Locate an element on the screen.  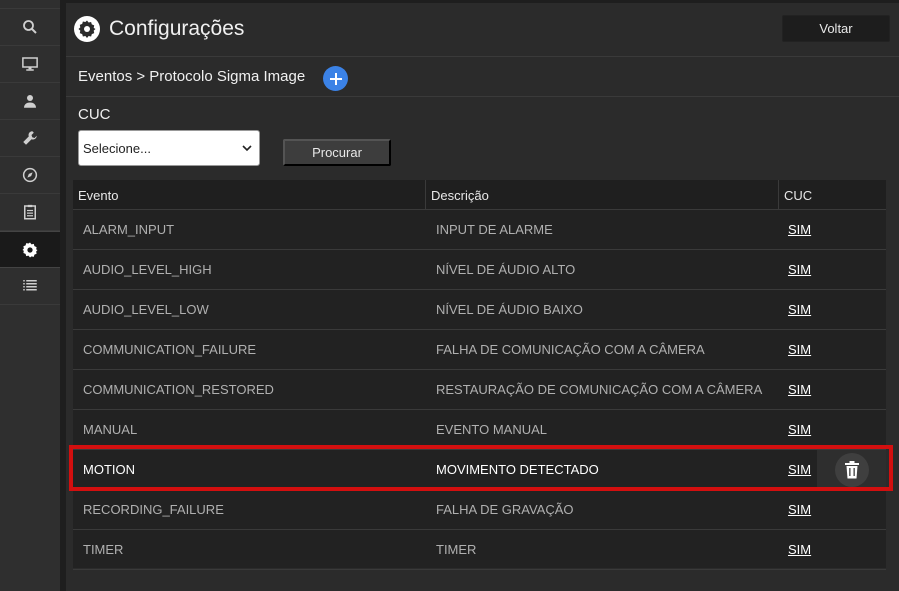
table-row: MANUAL EVENTO MANUAL SIM is located at coordinates (479, 430).